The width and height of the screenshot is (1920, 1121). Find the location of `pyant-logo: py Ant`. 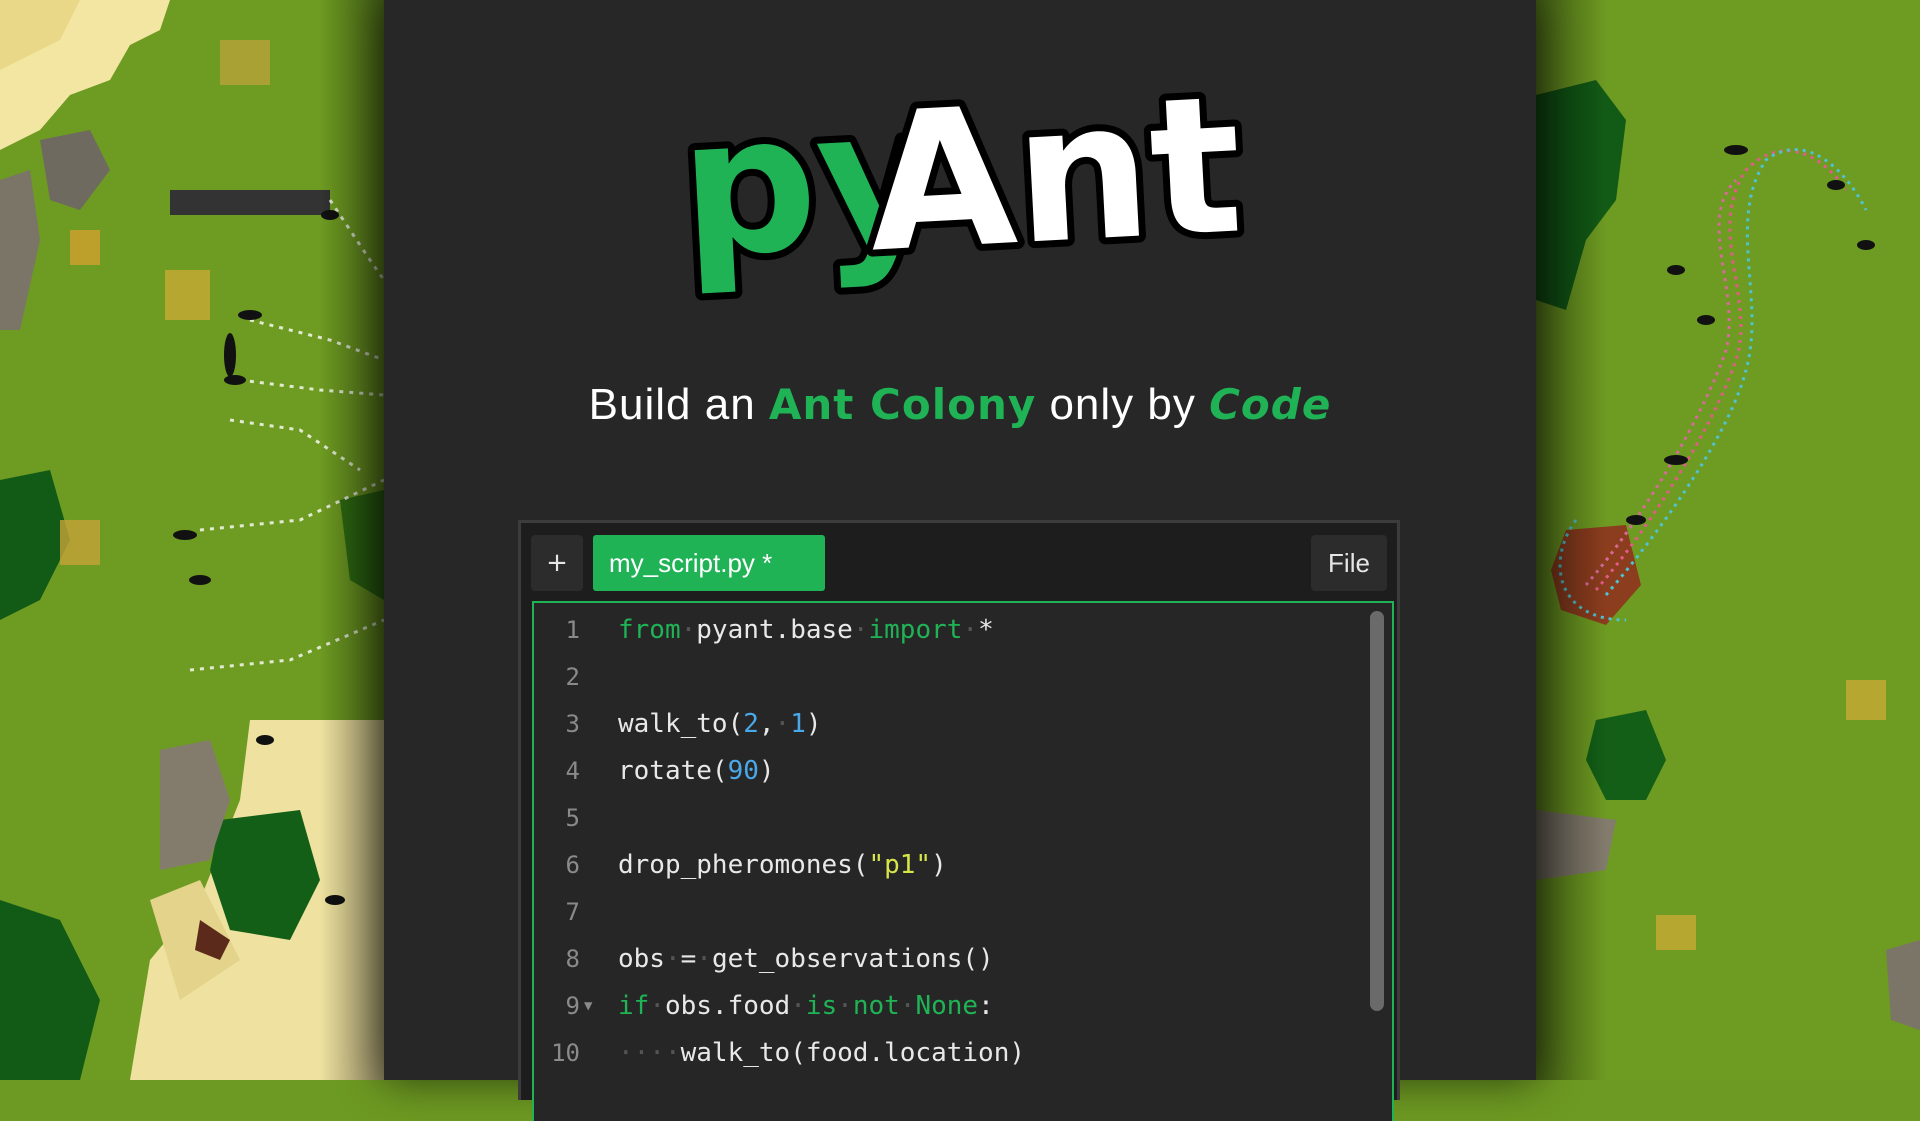

pyant-logo: py Ant is located at coordinates (964, 188).